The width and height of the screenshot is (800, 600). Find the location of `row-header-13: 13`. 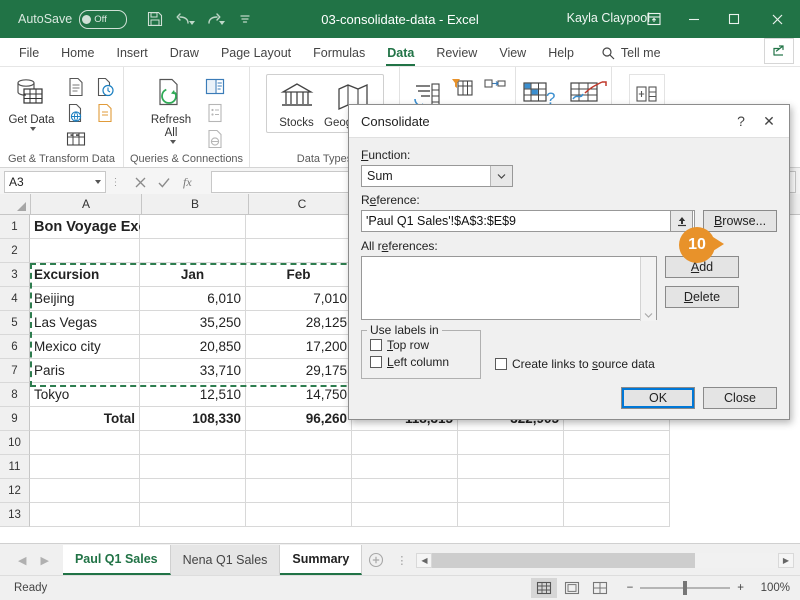

row-header-13: 13 is located at coordinates (15, 515).